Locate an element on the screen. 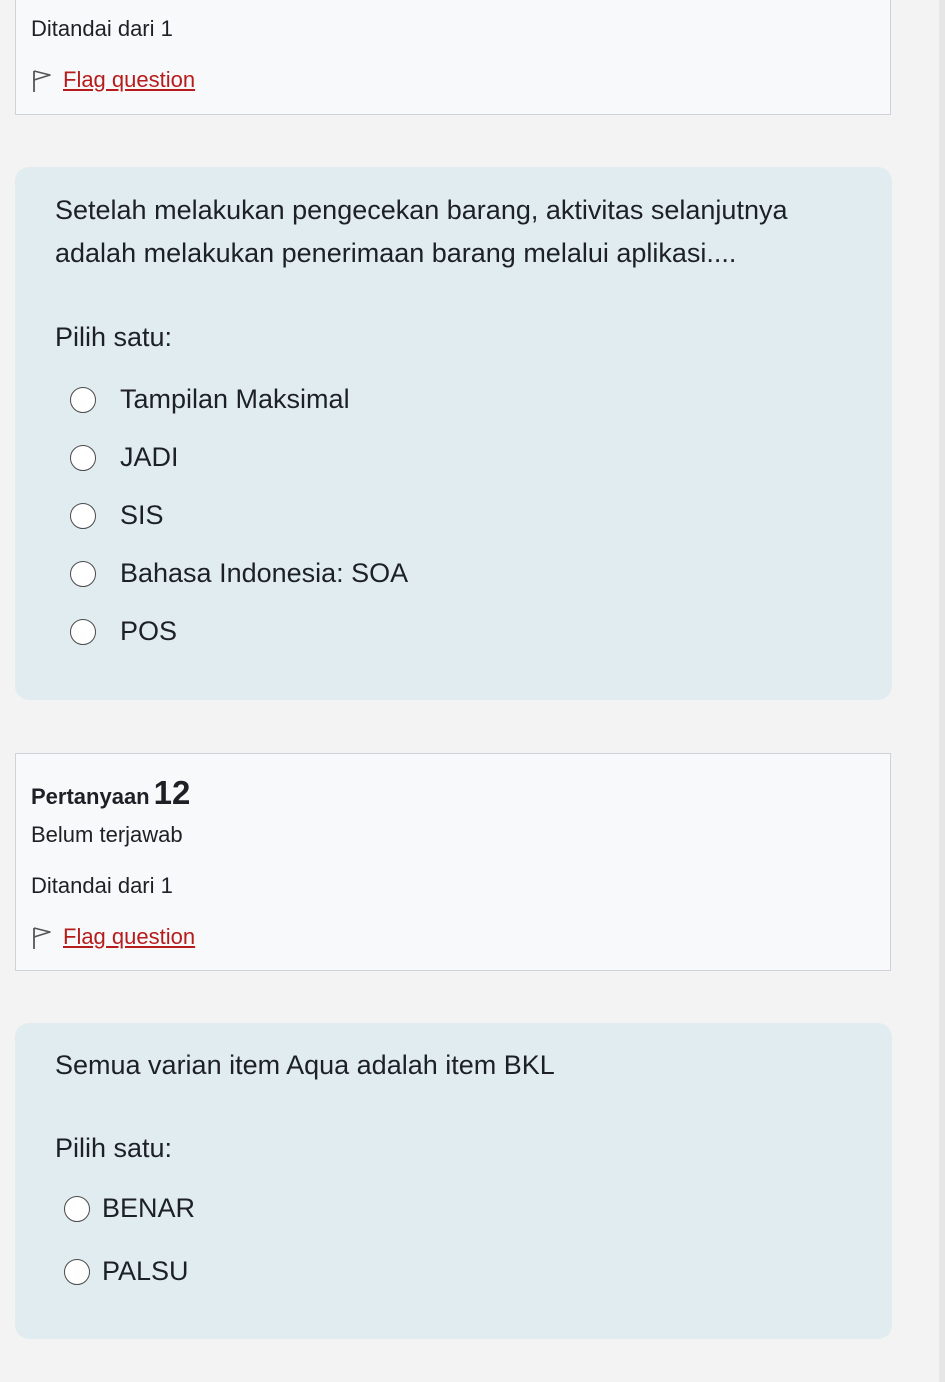 Image resolution: width=945 pixels, height=1382 pixels. question-text: Semua varian item Aqua adalah item BKL is located at coordinates (305, 1065).